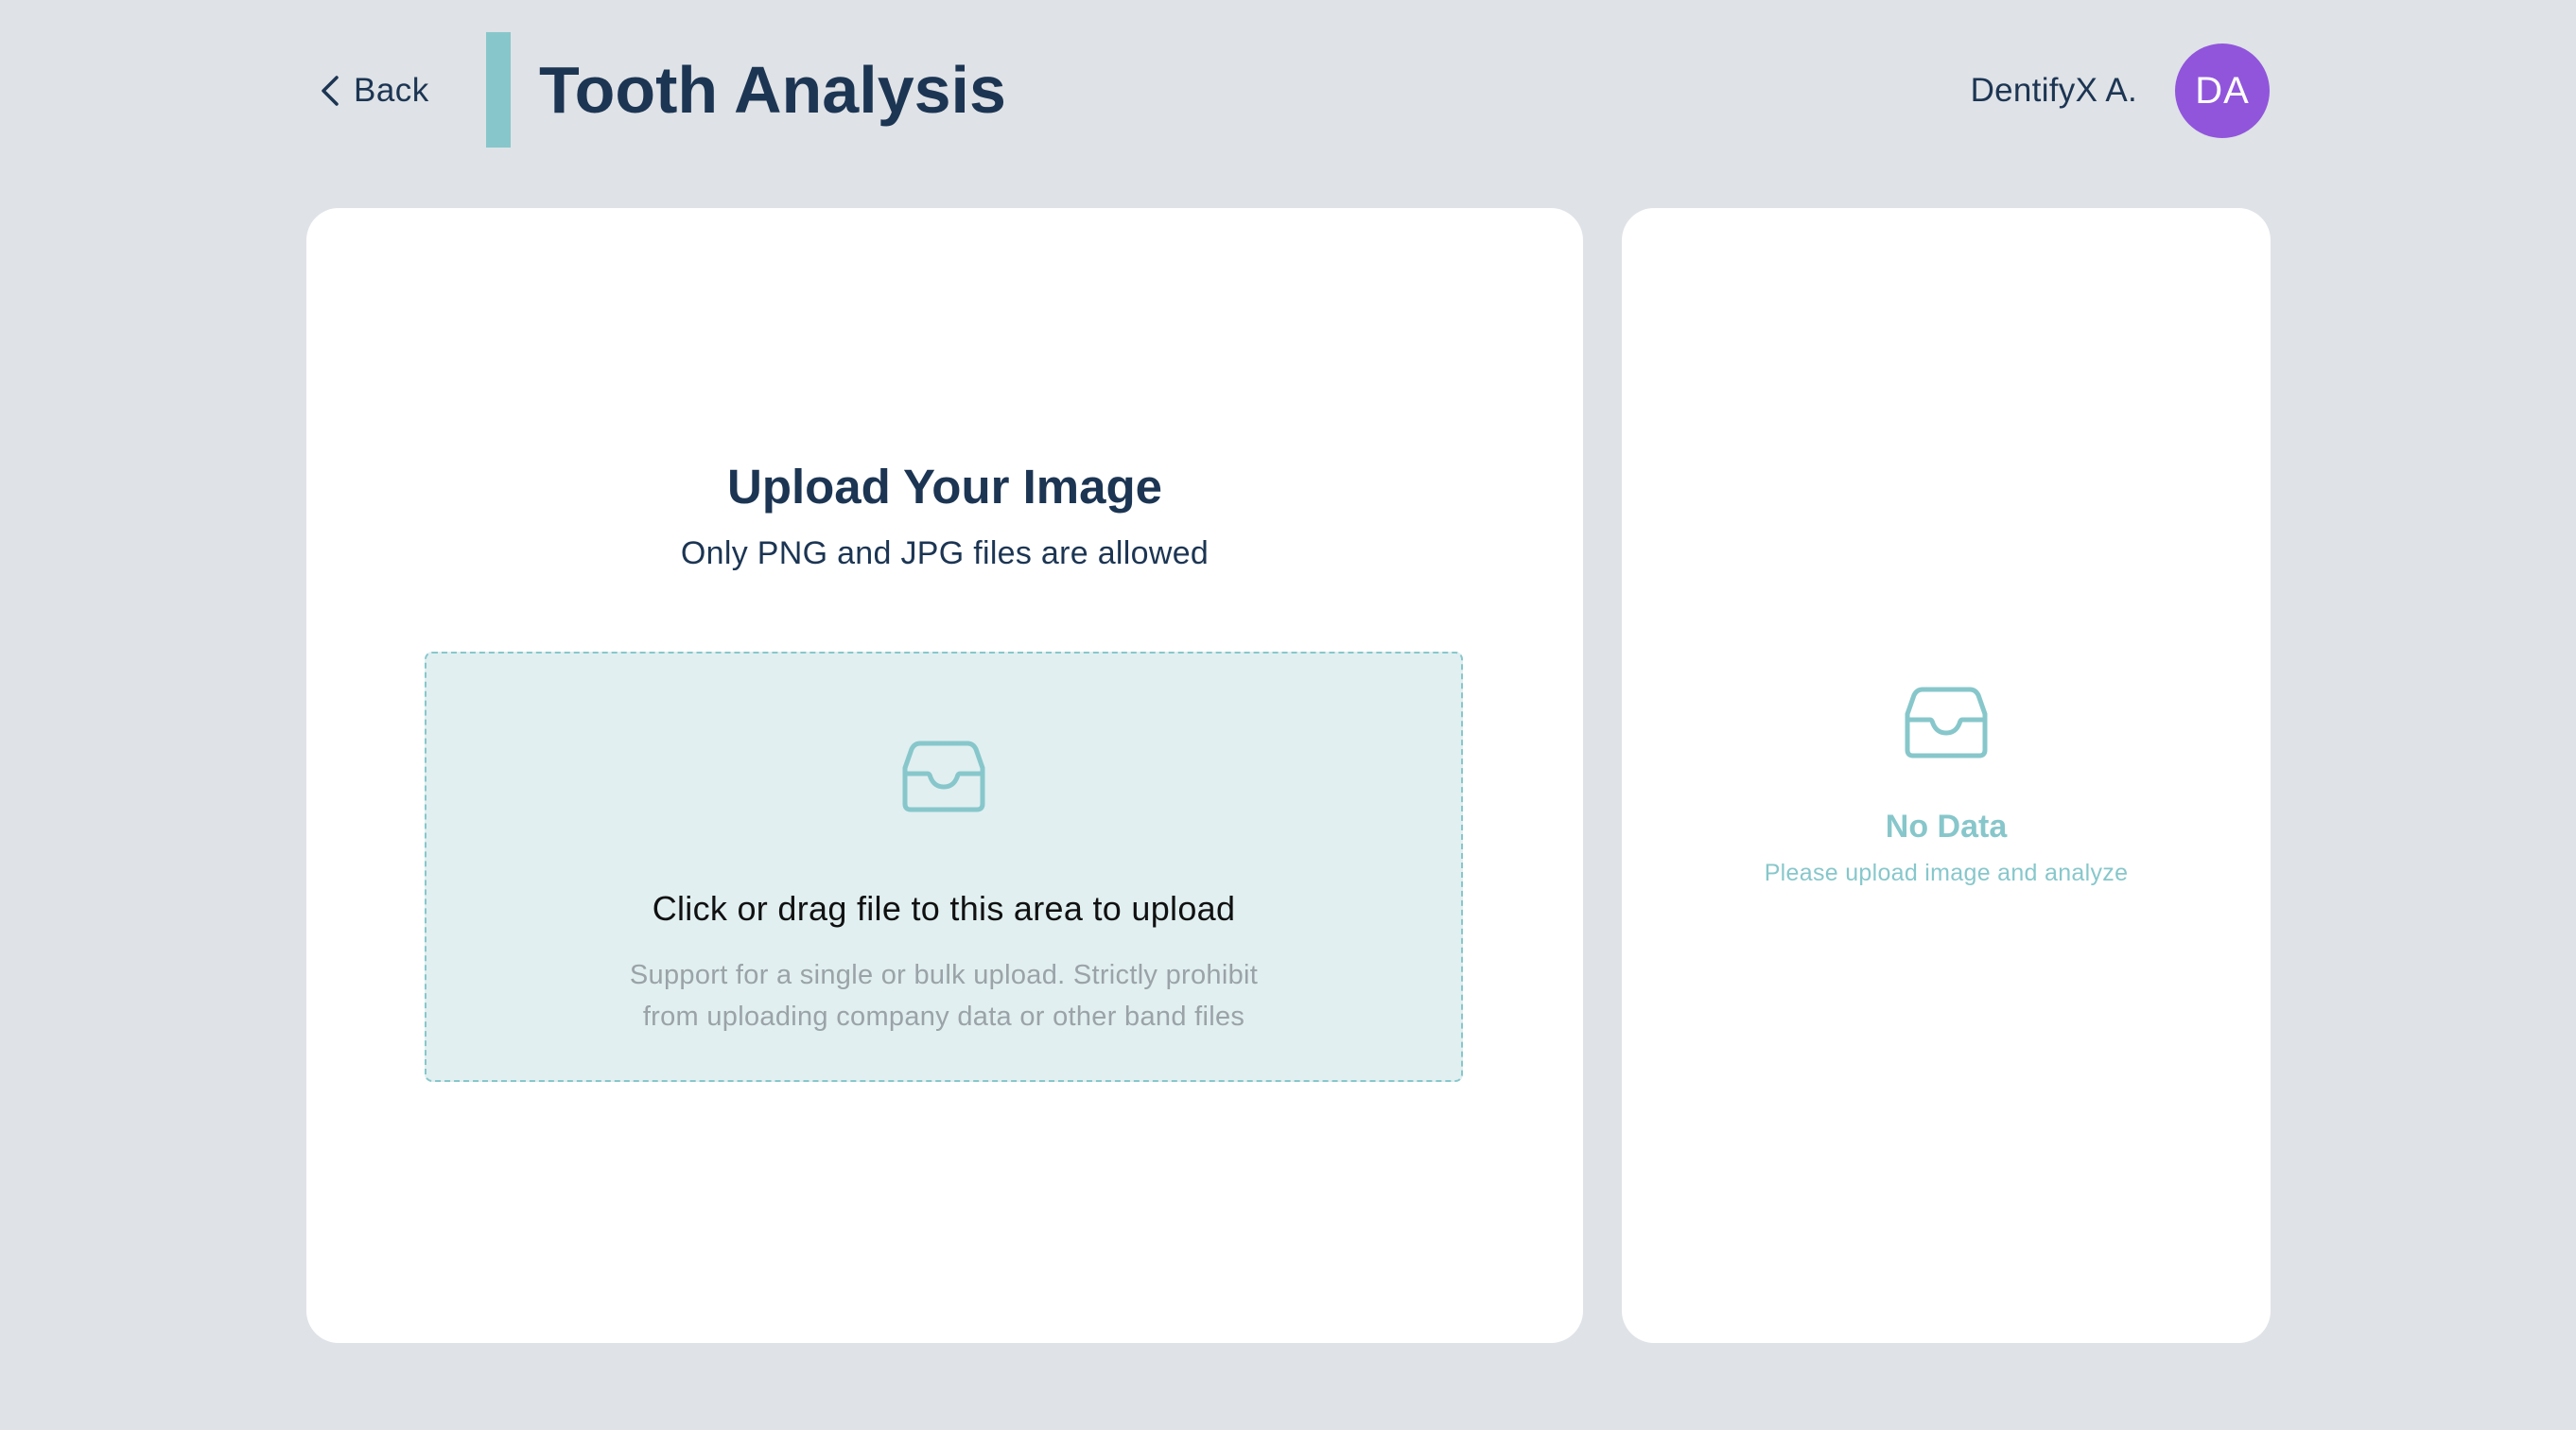 The image size is (2576, 1430). Describe the element at coordinates (772, 90) in the screenshot. I see `page-title: Tooth Analysis` at that location.